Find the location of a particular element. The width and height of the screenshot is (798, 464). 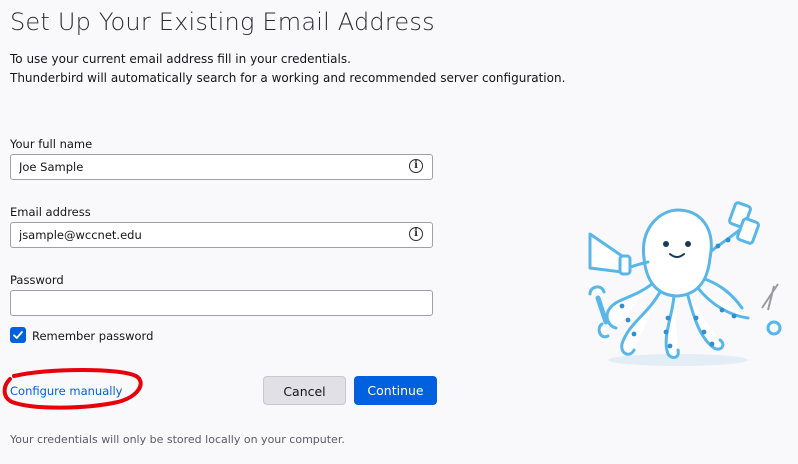

checkmark-icon is located at coordinates (18, 335).